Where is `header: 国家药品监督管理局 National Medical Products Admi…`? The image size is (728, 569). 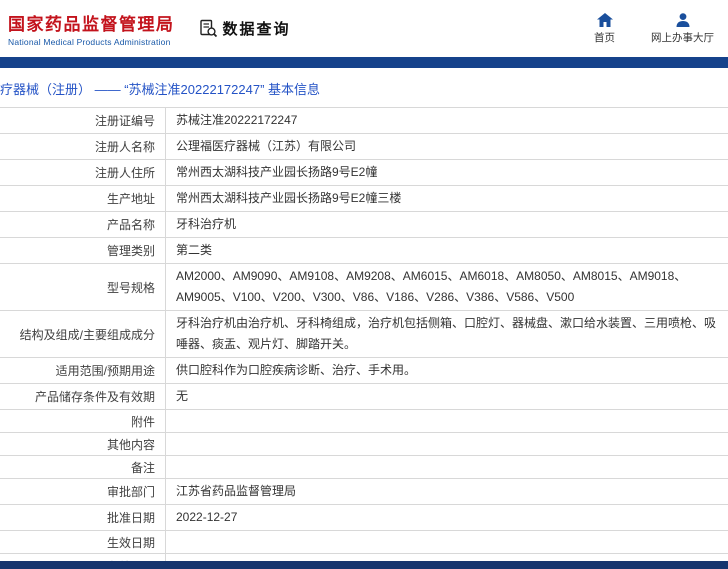 header: 国家药品监督管理局 National Medical Products Admi… is located at coordinates (364, 28).